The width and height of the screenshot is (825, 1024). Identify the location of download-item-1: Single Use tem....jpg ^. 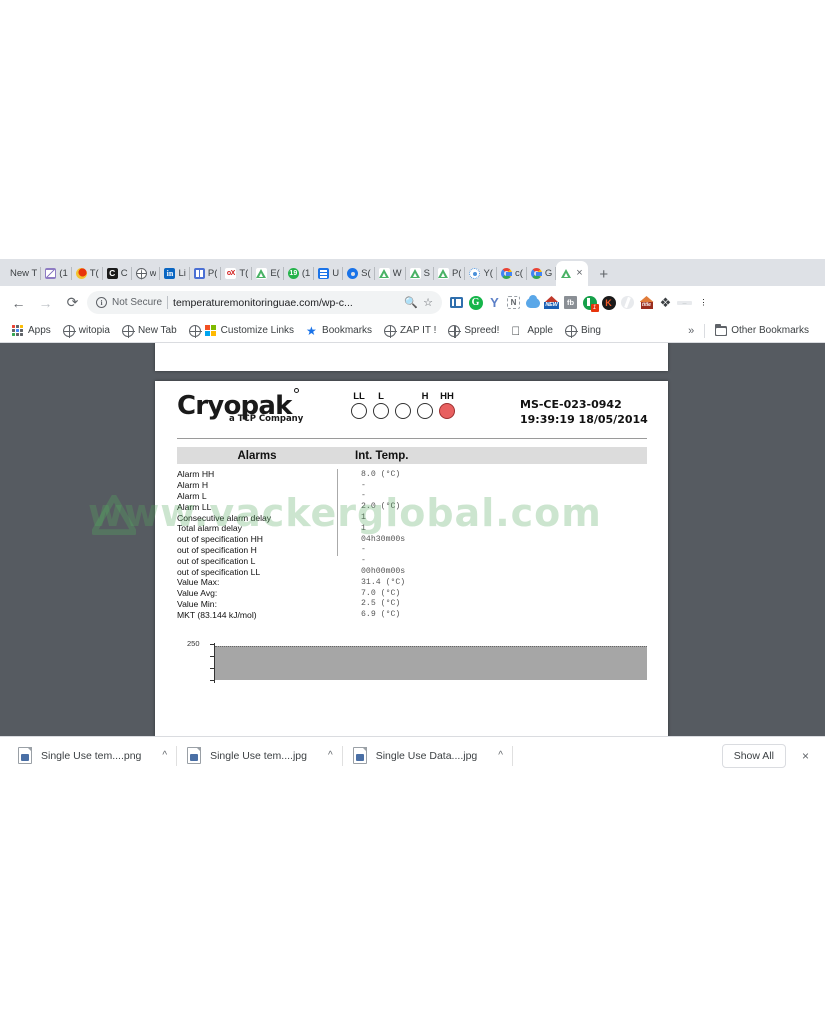
(260, 756).